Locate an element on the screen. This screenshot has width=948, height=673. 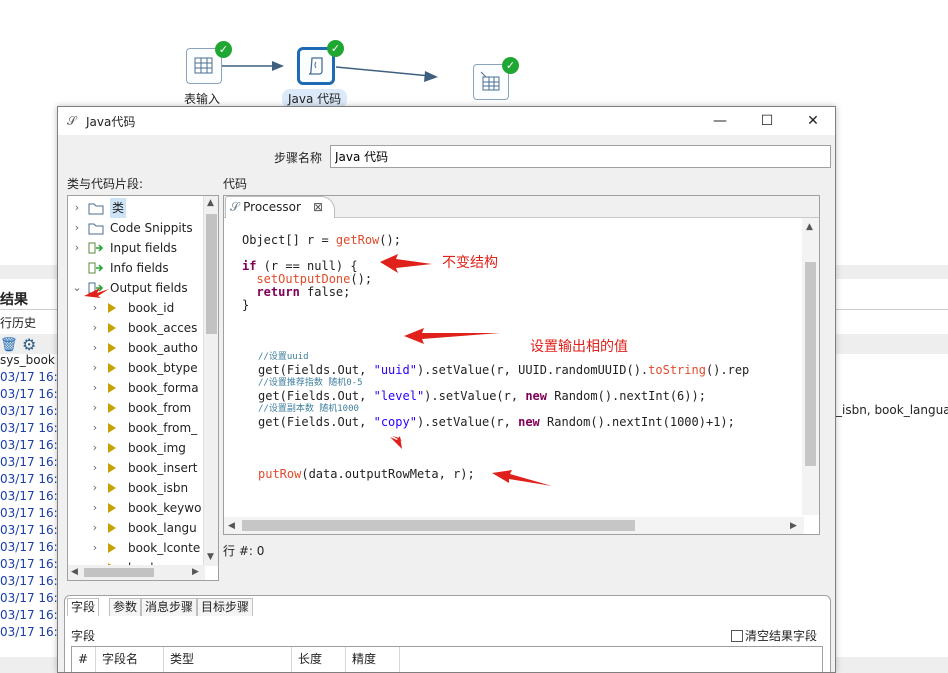
delete-icon: 🗑 is located at coordinates (9, 345).